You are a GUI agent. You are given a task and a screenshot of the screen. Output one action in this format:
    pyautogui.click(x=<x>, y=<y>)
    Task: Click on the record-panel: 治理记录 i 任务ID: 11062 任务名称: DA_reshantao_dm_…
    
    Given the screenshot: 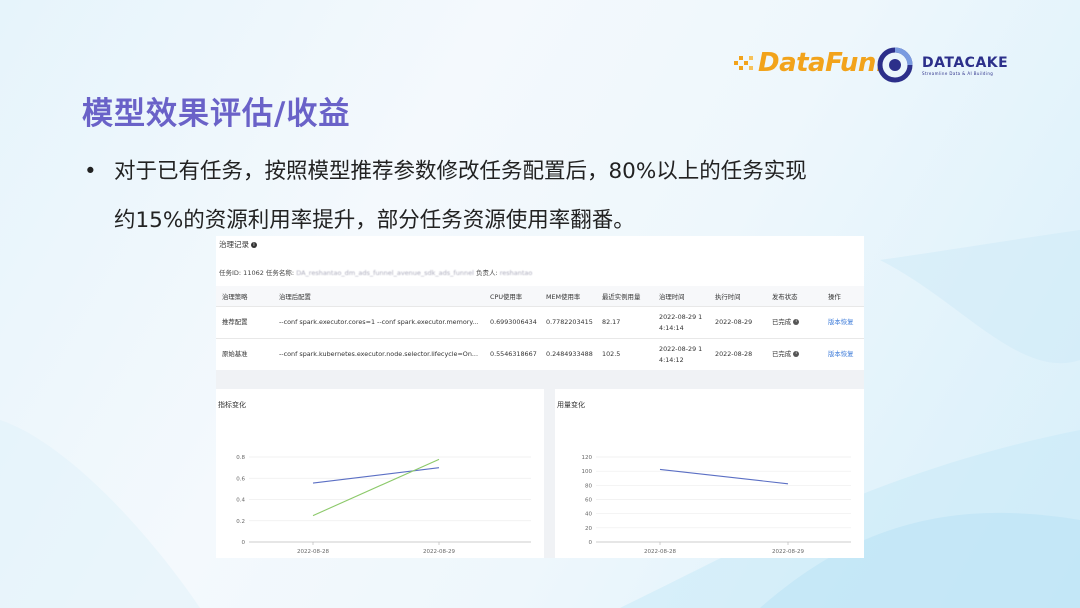 What is the action you would take?
    pyautogui.click(x=540, y=303)
    